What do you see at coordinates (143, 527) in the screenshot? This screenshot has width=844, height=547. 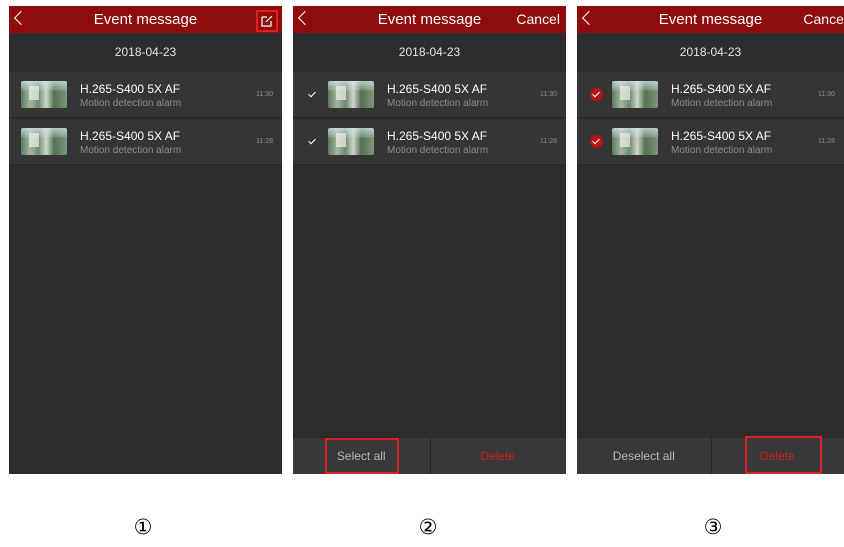 I see `step-caption-1: ①` at bounding box center [143, 527].